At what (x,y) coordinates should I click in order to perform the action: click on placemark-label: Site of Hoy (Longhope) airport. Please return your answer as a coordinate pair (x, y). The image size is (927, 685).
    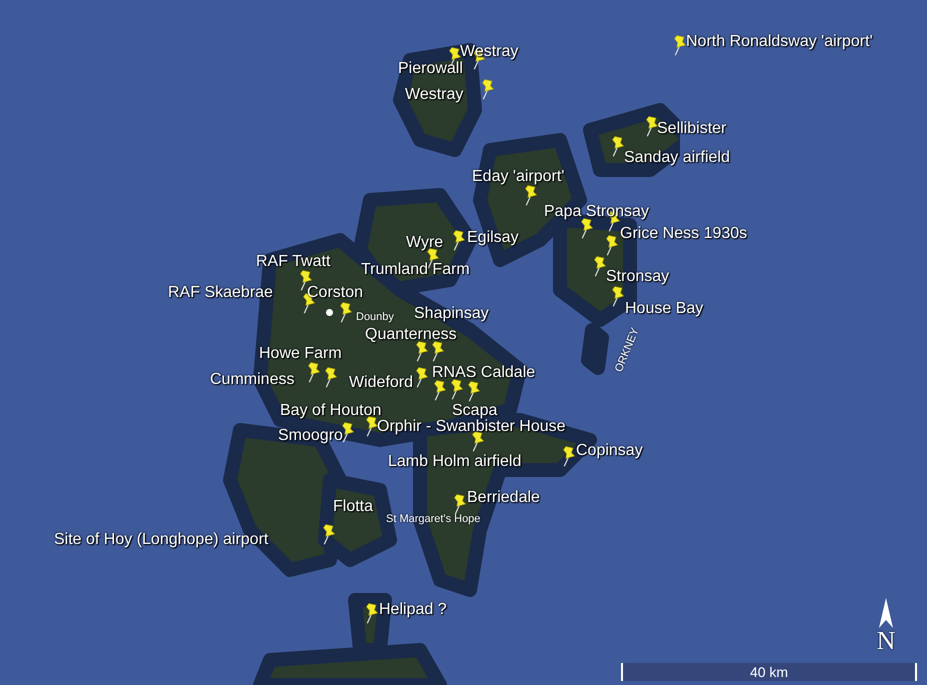
    Looking at the image, I should click on (161, 540).